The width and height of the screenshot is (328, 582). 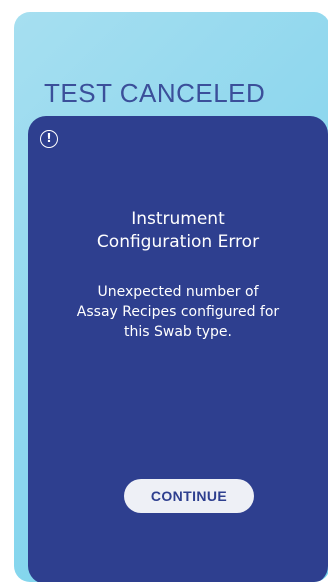 I want to click on error-message-line-3: this Swab type., so click(x=178, y=332).